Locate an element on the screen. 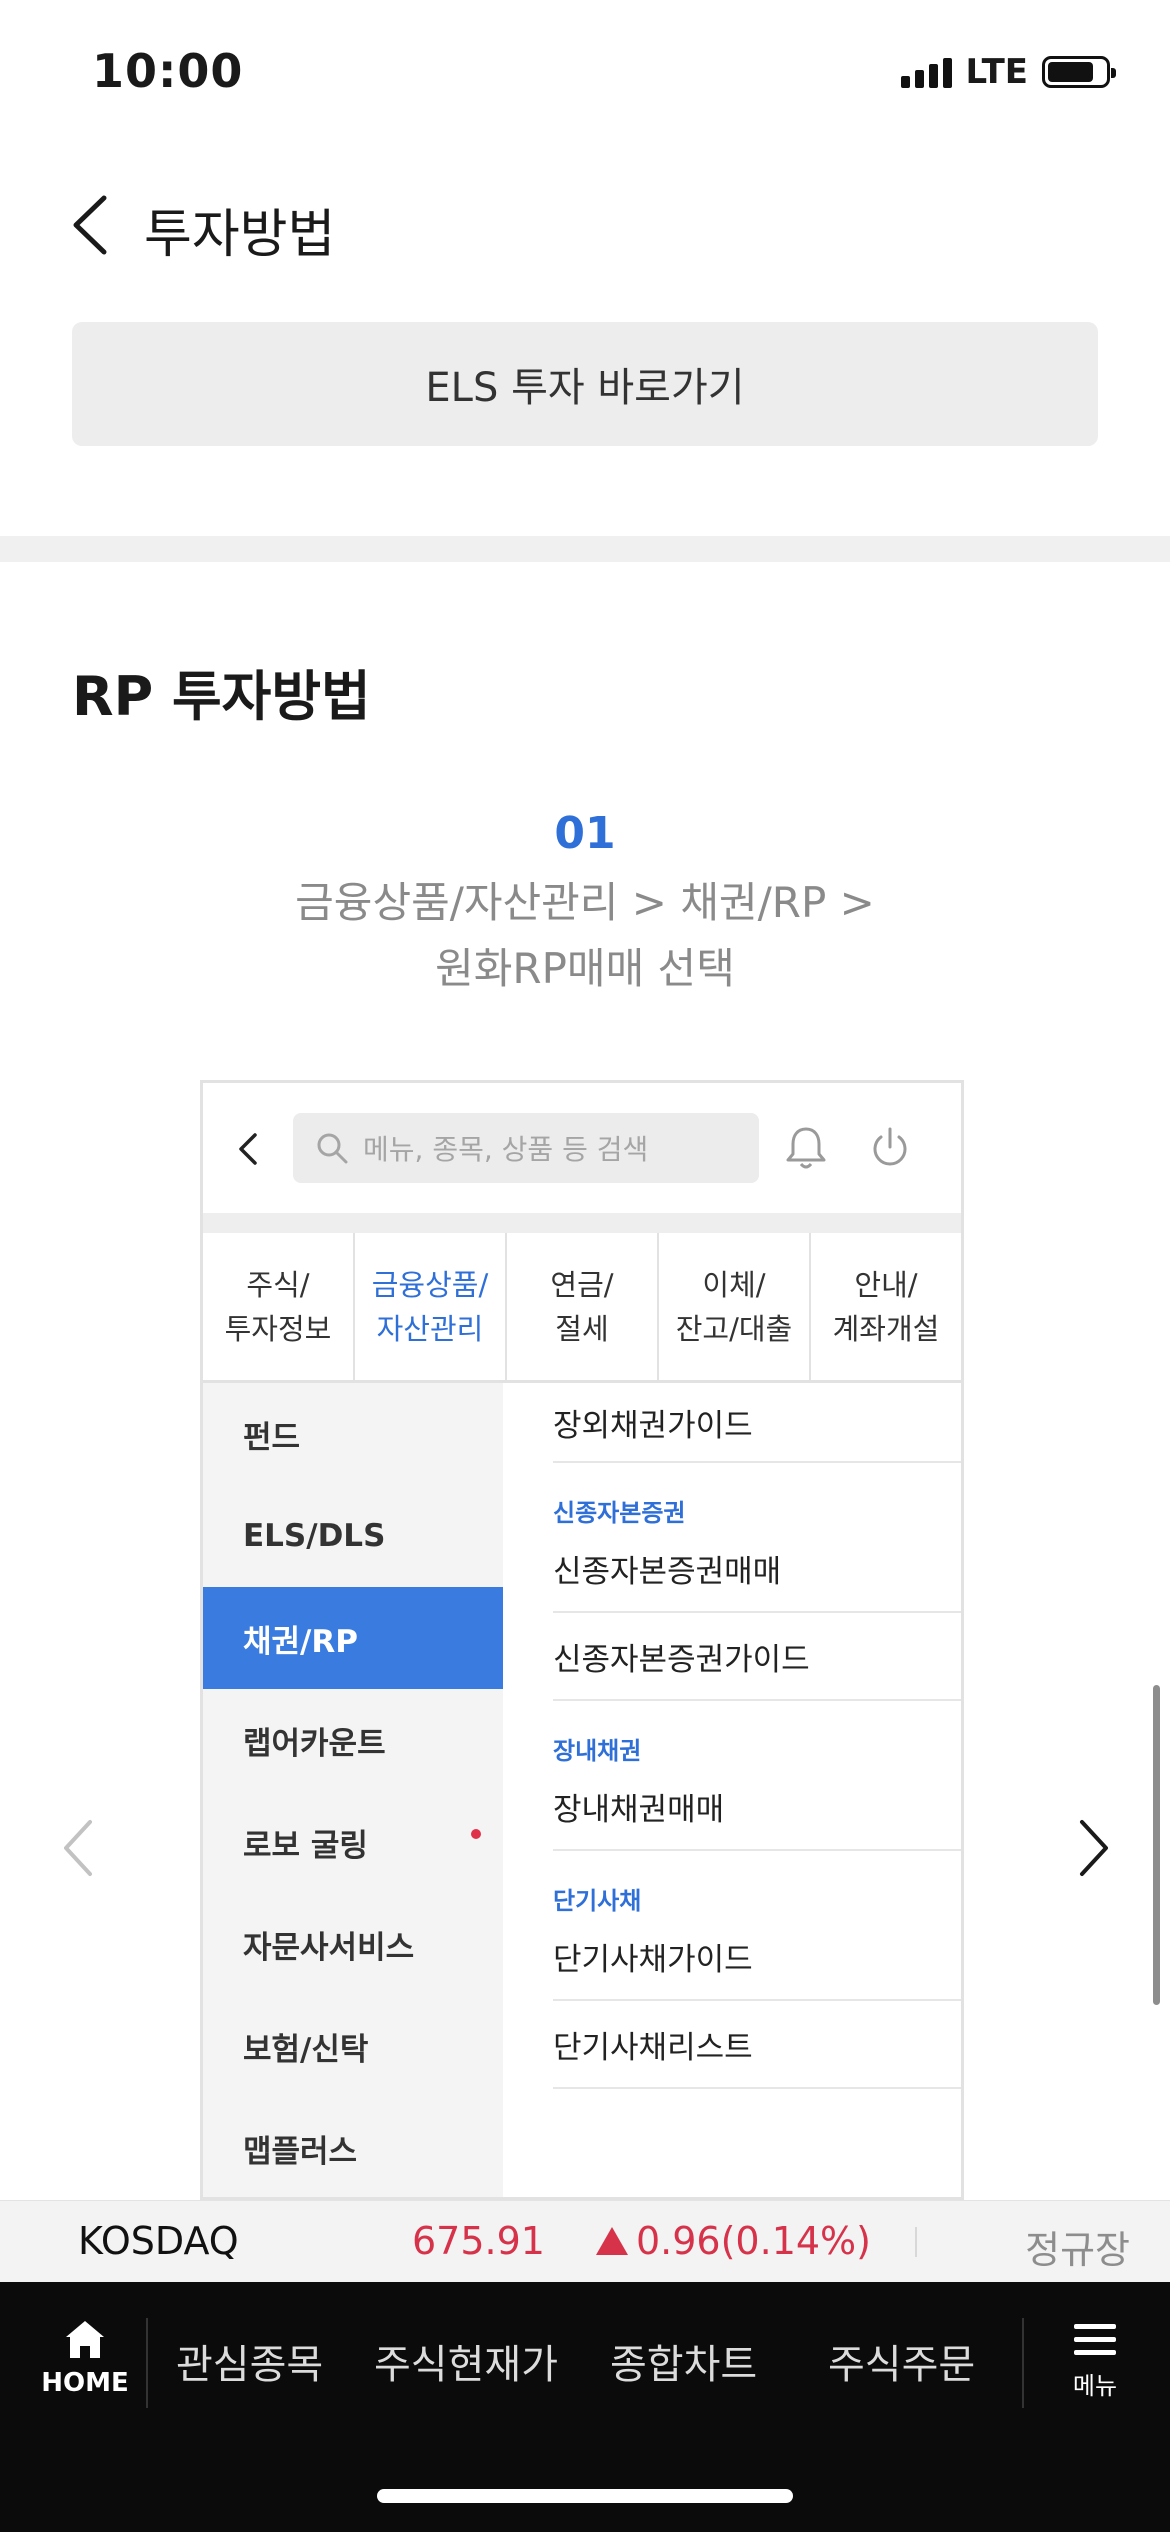  status-bar: 10:00 LTE is located at coordinates (585, 75).